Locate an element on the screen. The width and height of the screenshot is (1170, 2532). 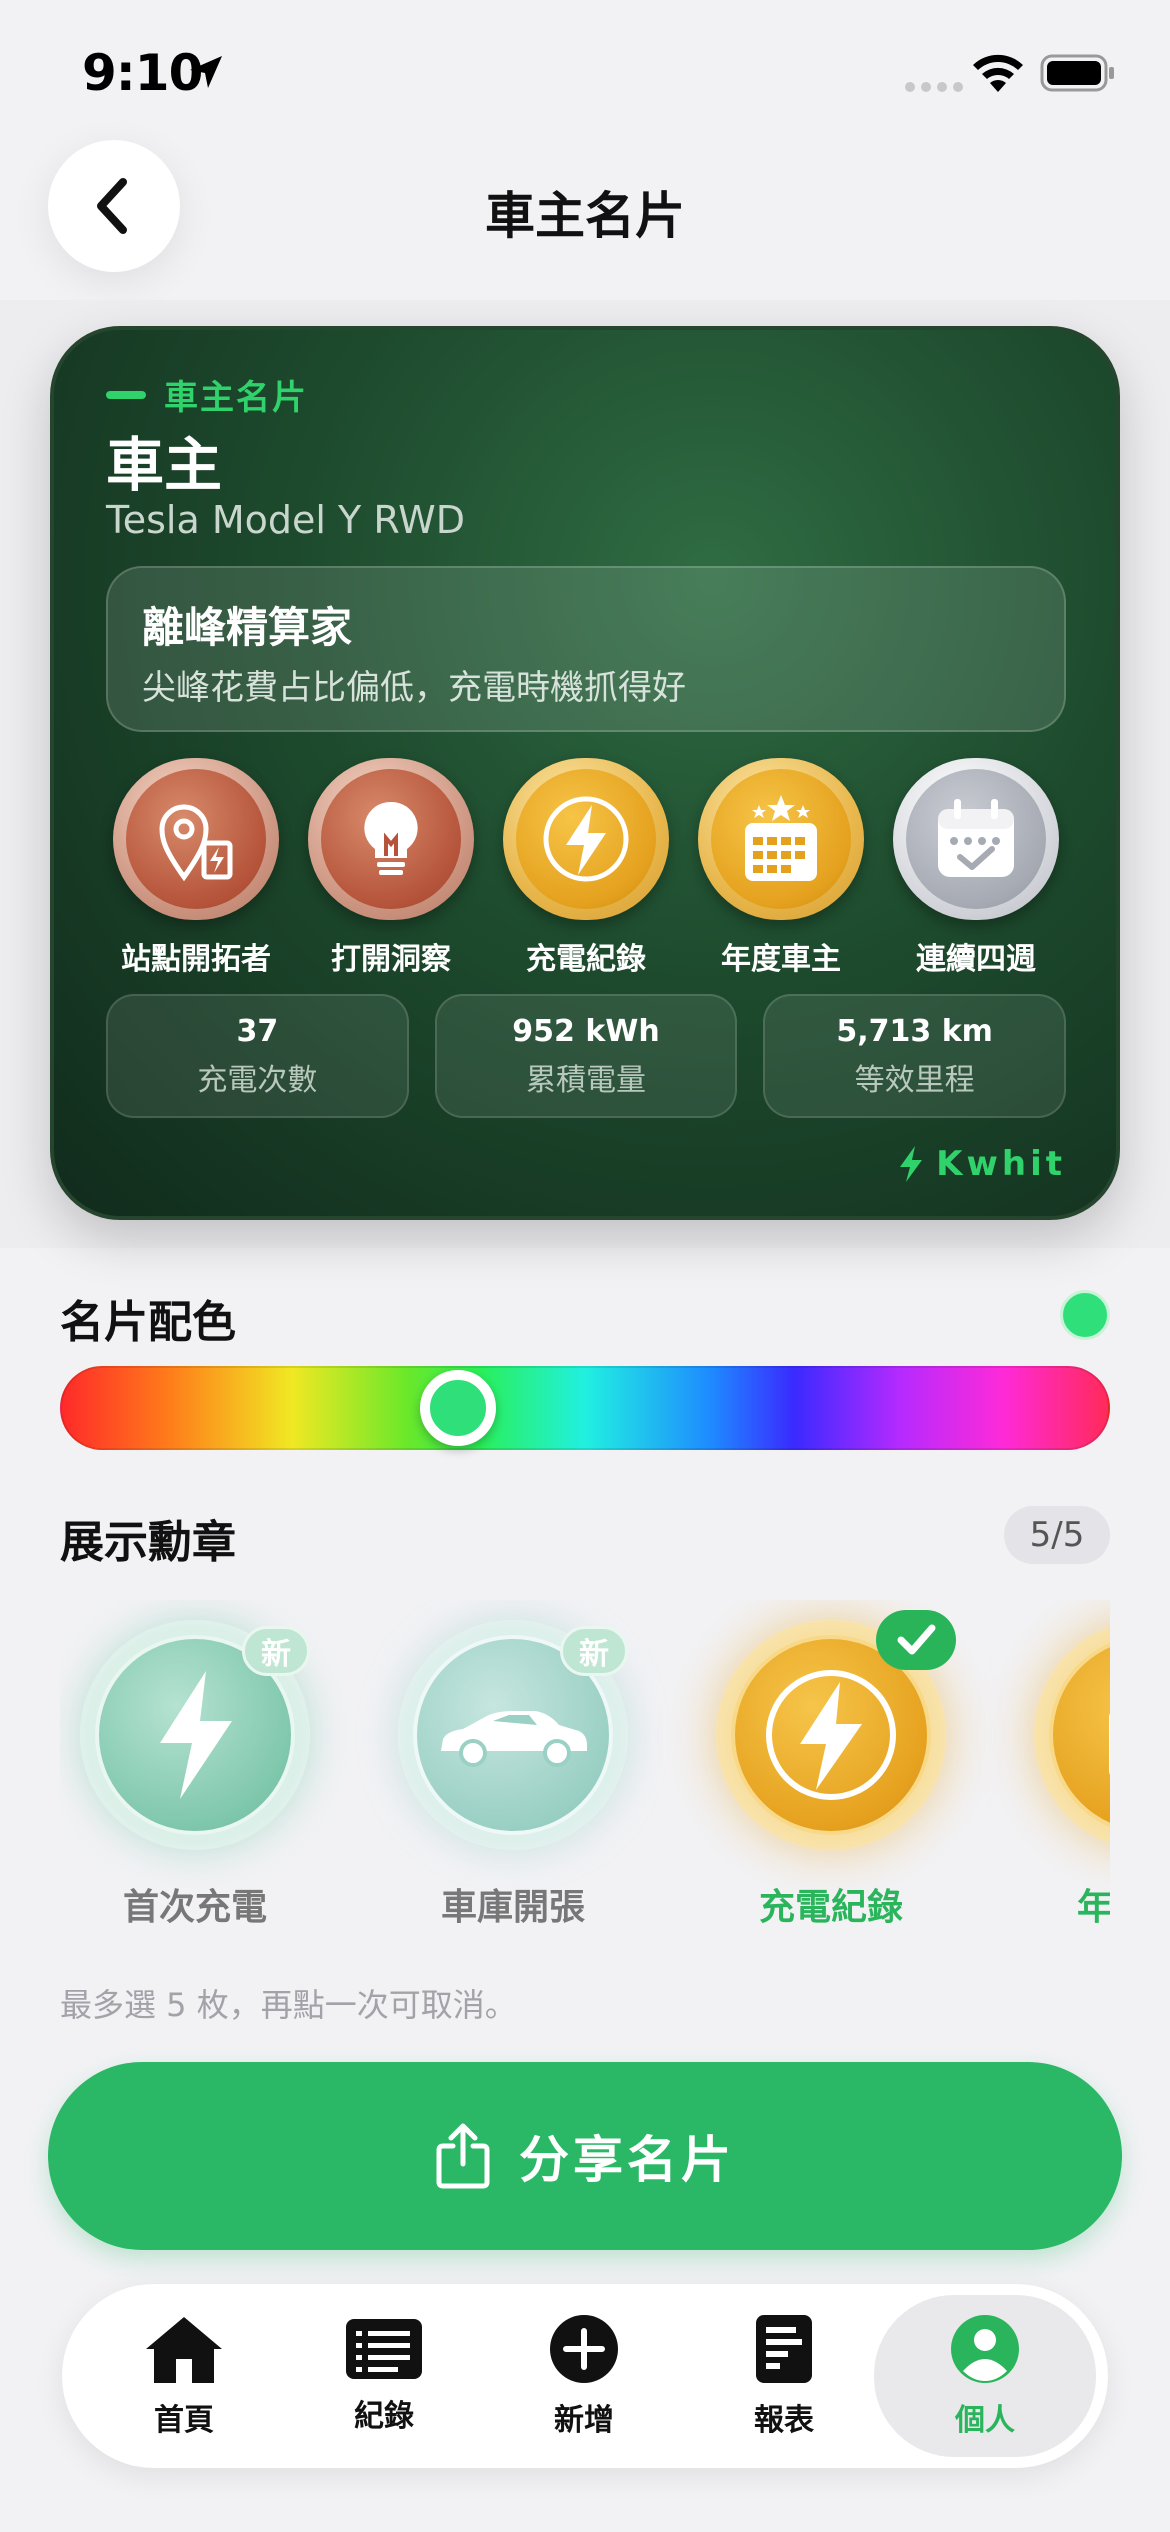
stat-equivalent-distance: 5,713 km 等效里程 is located at coordinates (915, 1056).